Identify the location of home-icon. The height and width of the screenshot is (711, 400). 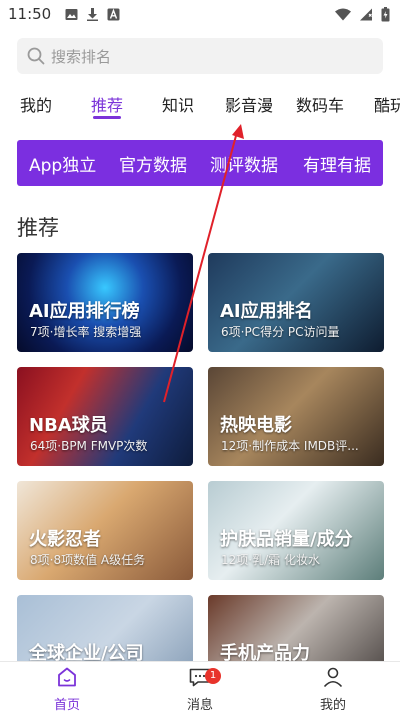
(67, 677).